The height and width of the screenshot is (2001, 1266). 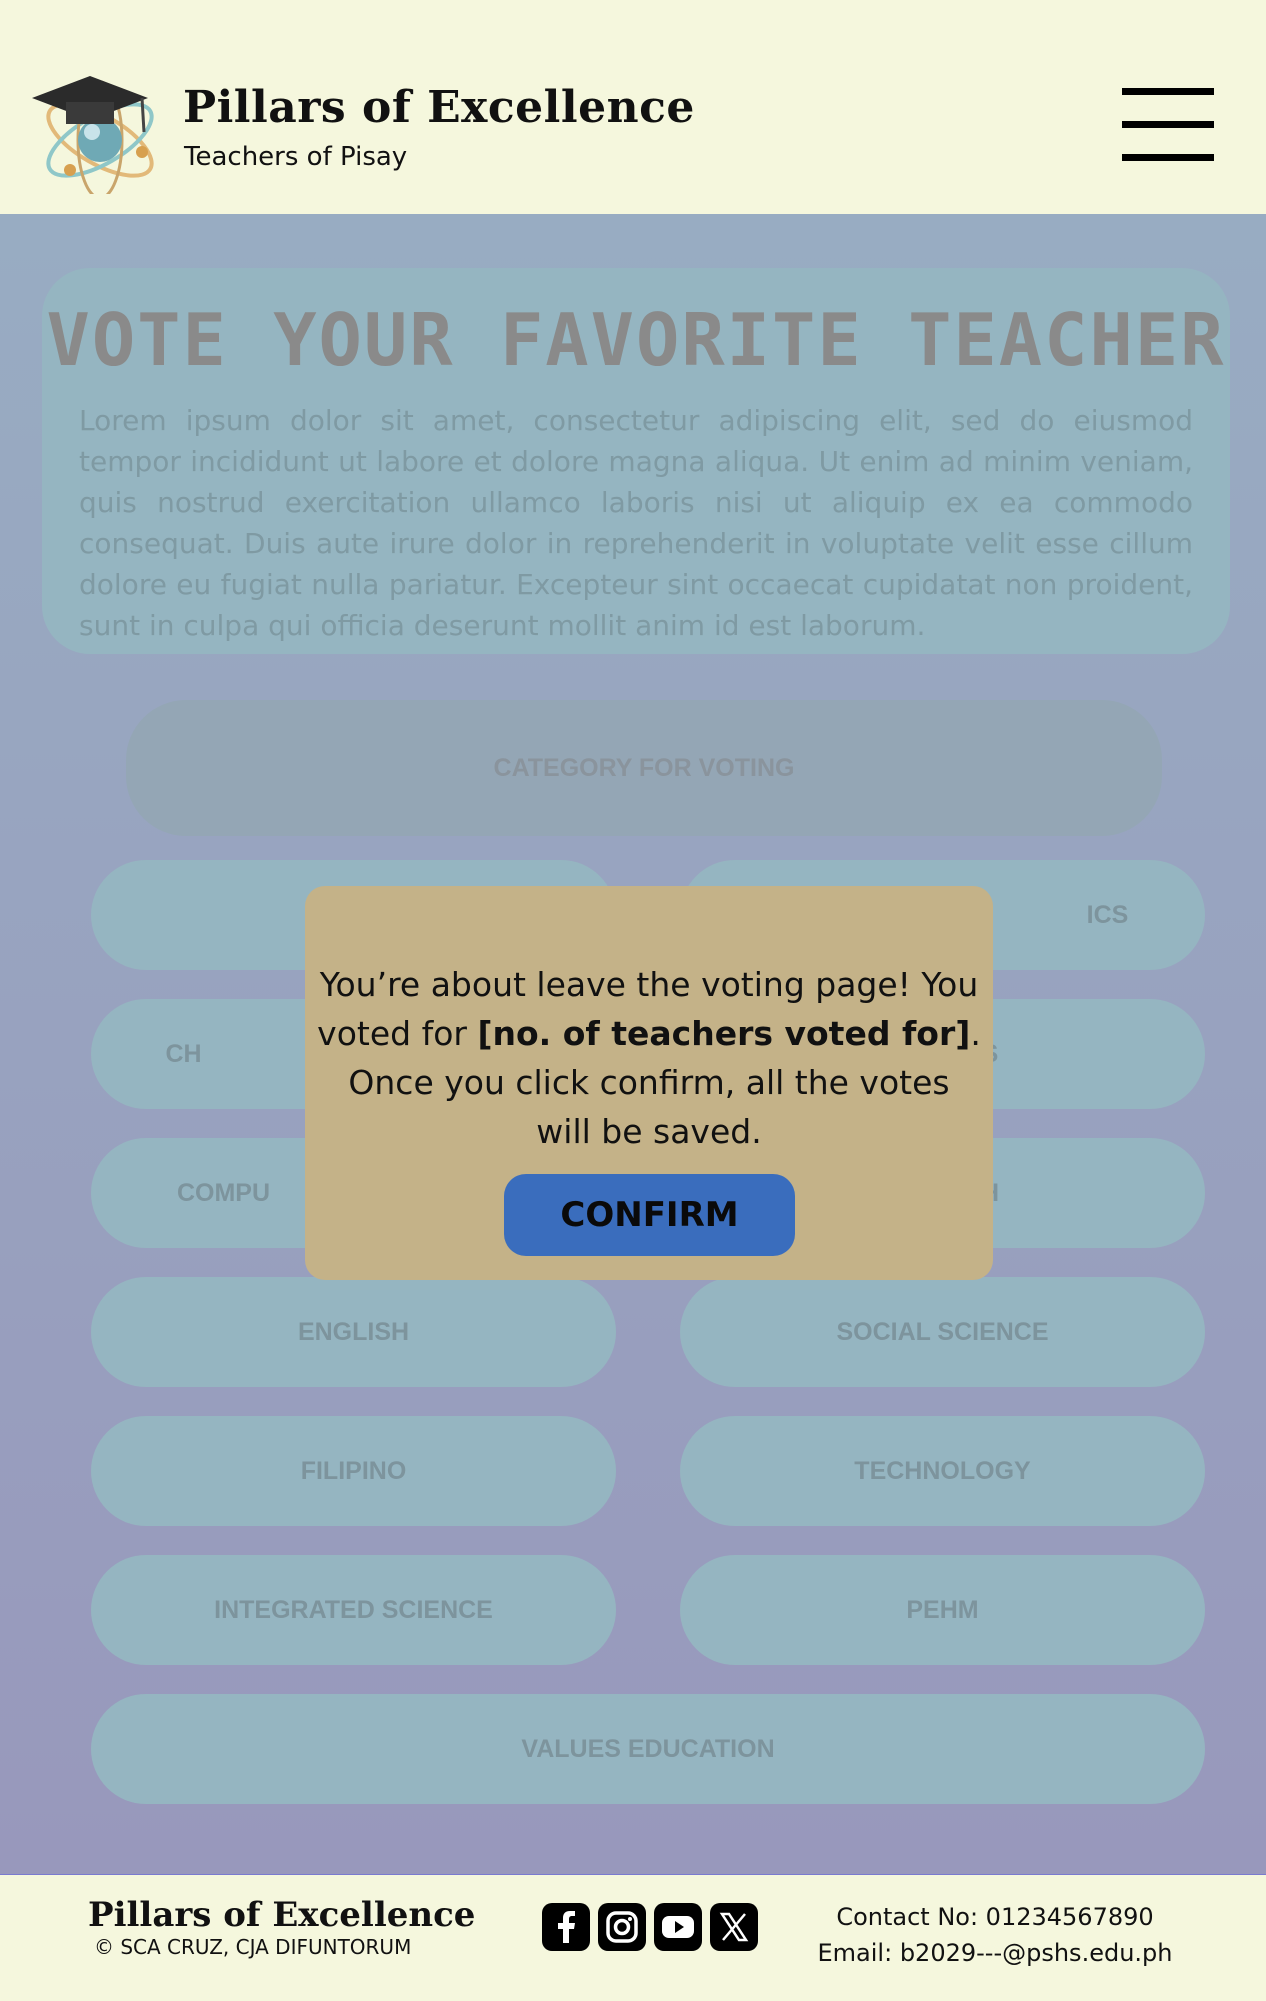 What do you see at coordinates (648, 1749) in the screenshot?
I see `category-button-values-education: VALUES EDUCATION` at bounding box center [648, 1749].